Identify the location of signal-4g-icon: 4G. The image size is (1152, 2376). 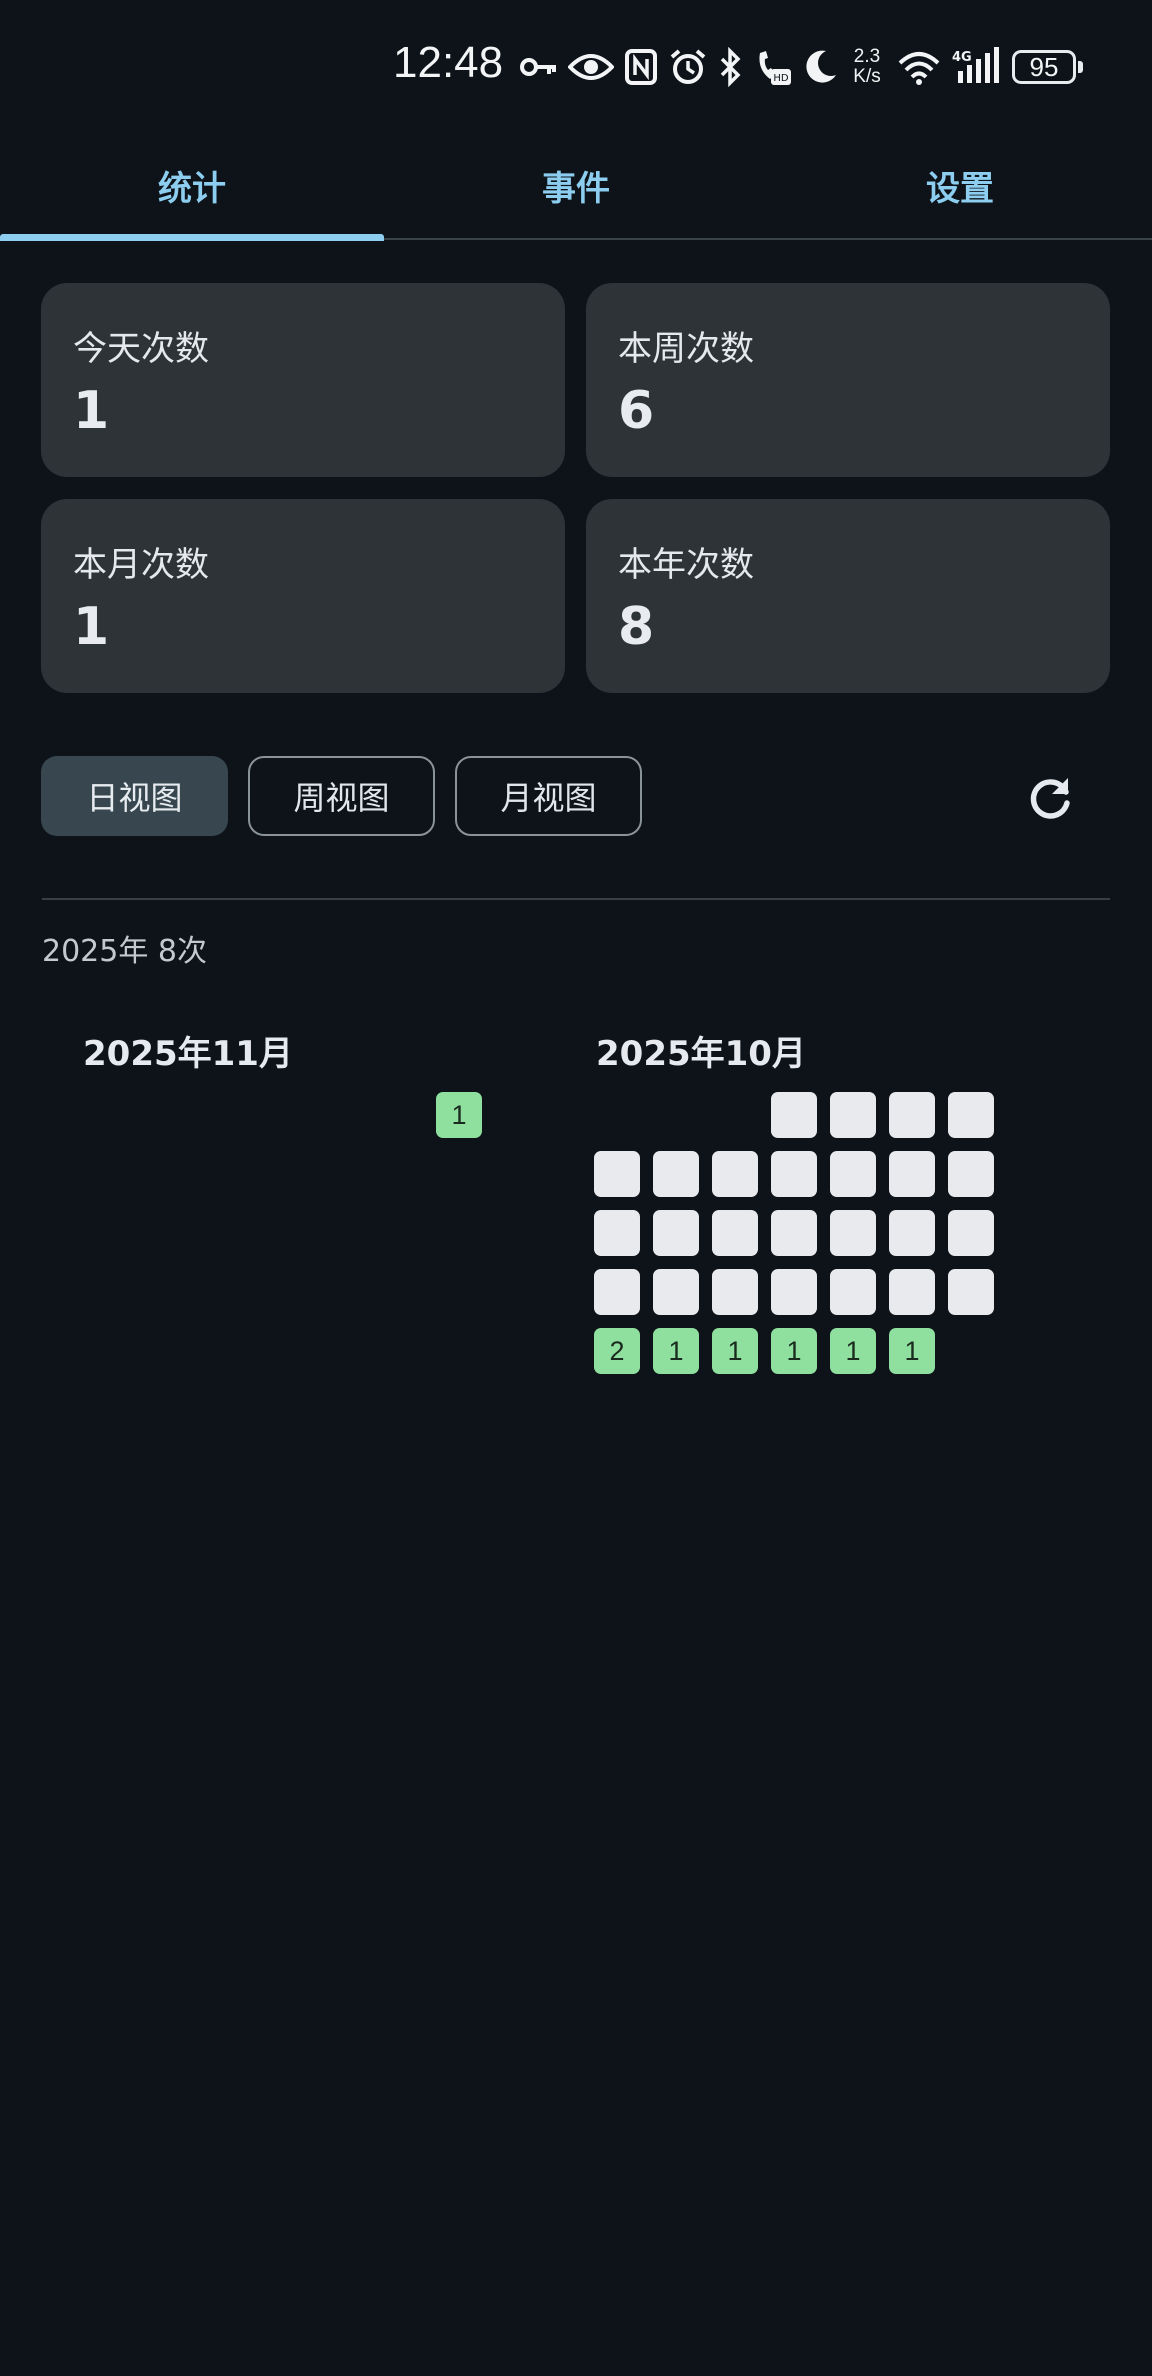
(975, 65).